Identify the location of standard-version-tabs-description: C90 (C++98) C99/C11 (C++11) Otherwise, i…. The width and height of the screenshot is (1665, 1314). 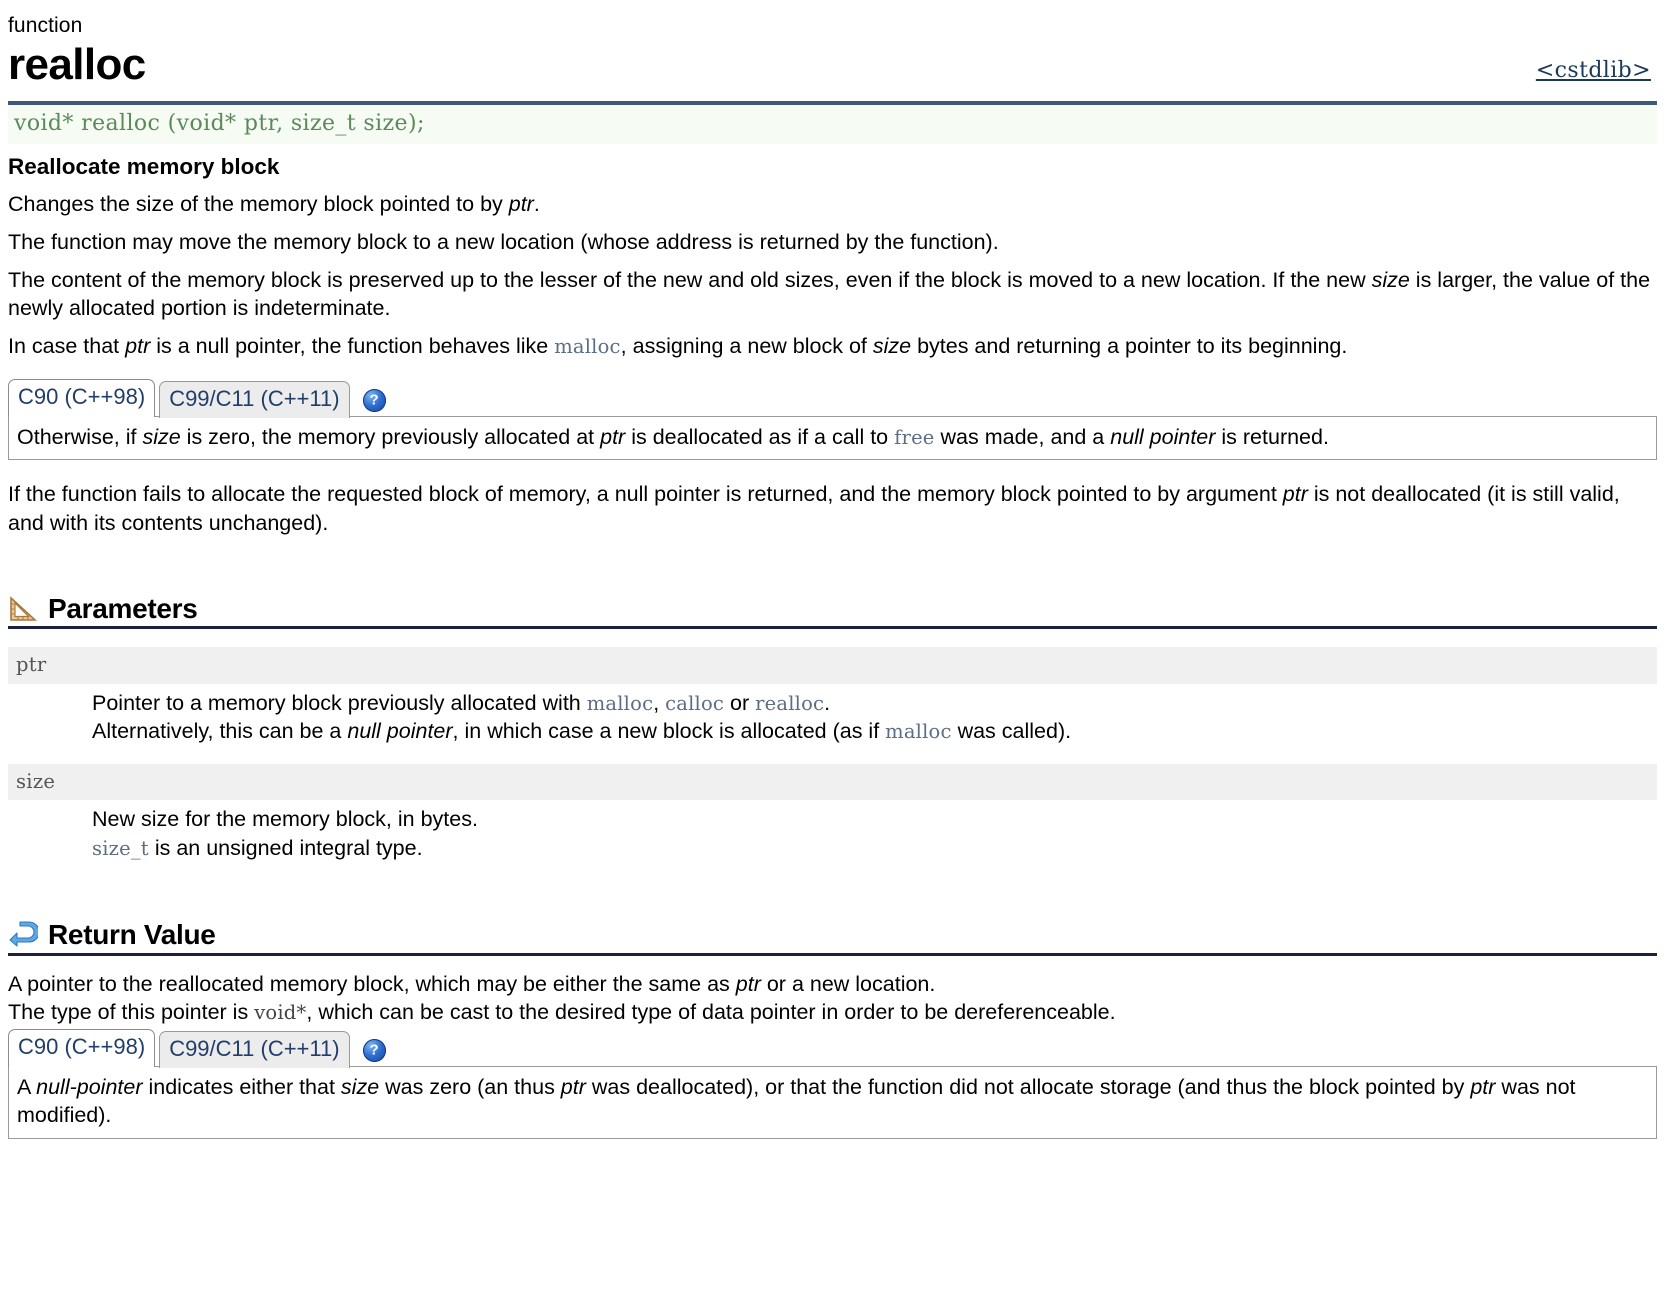
(832, 419).